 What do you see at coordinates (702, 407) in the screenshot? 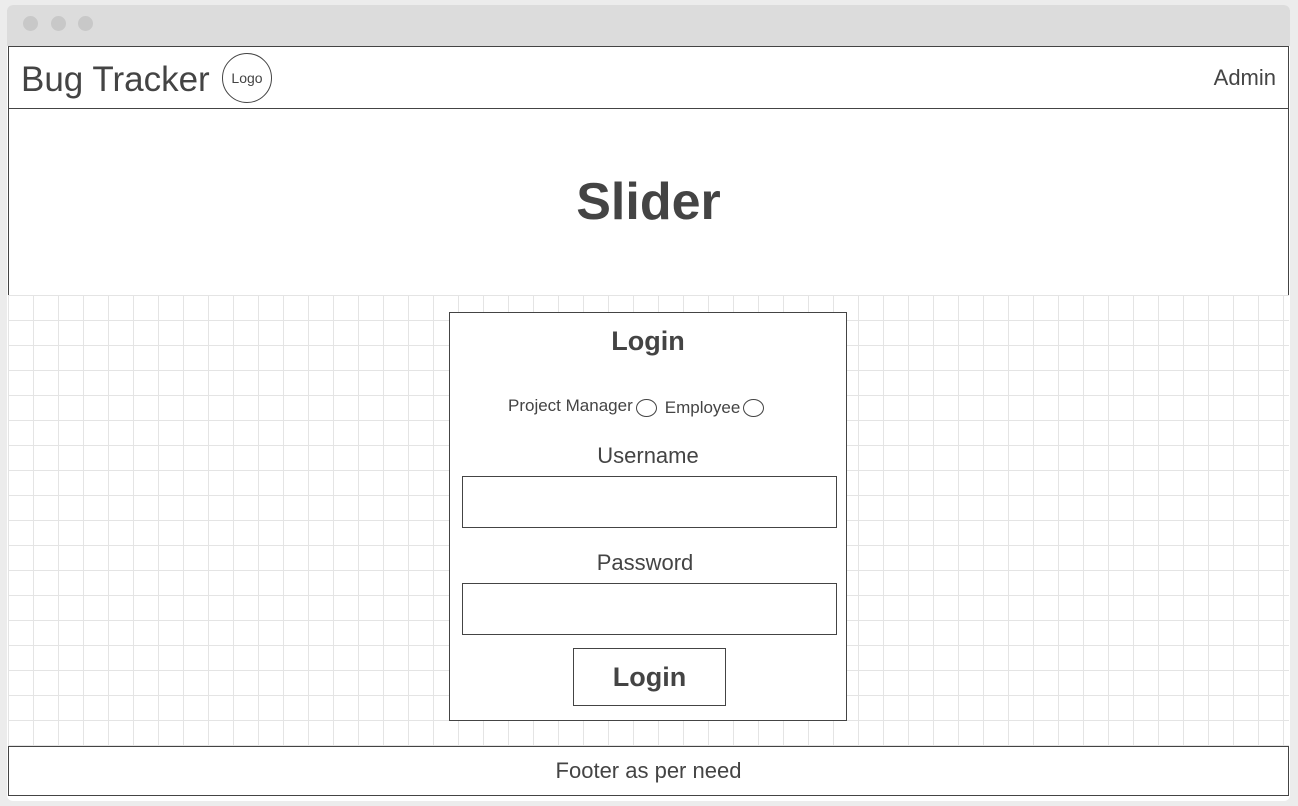
I see `role-label-employee: Employee` at bounding box center [702, 407].